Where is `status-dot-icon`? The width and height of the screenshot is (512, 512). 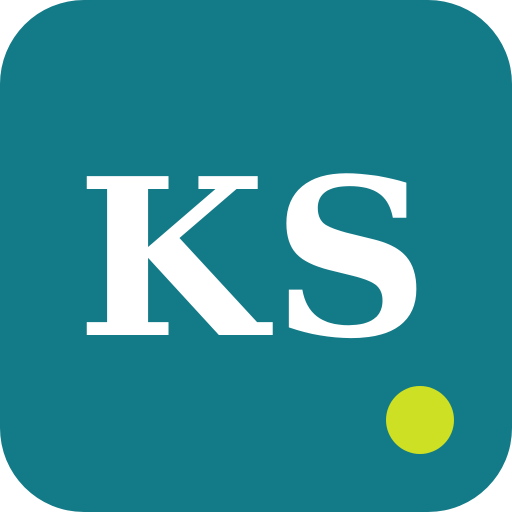
status-dot-icon is located at coordinates (420, 420).